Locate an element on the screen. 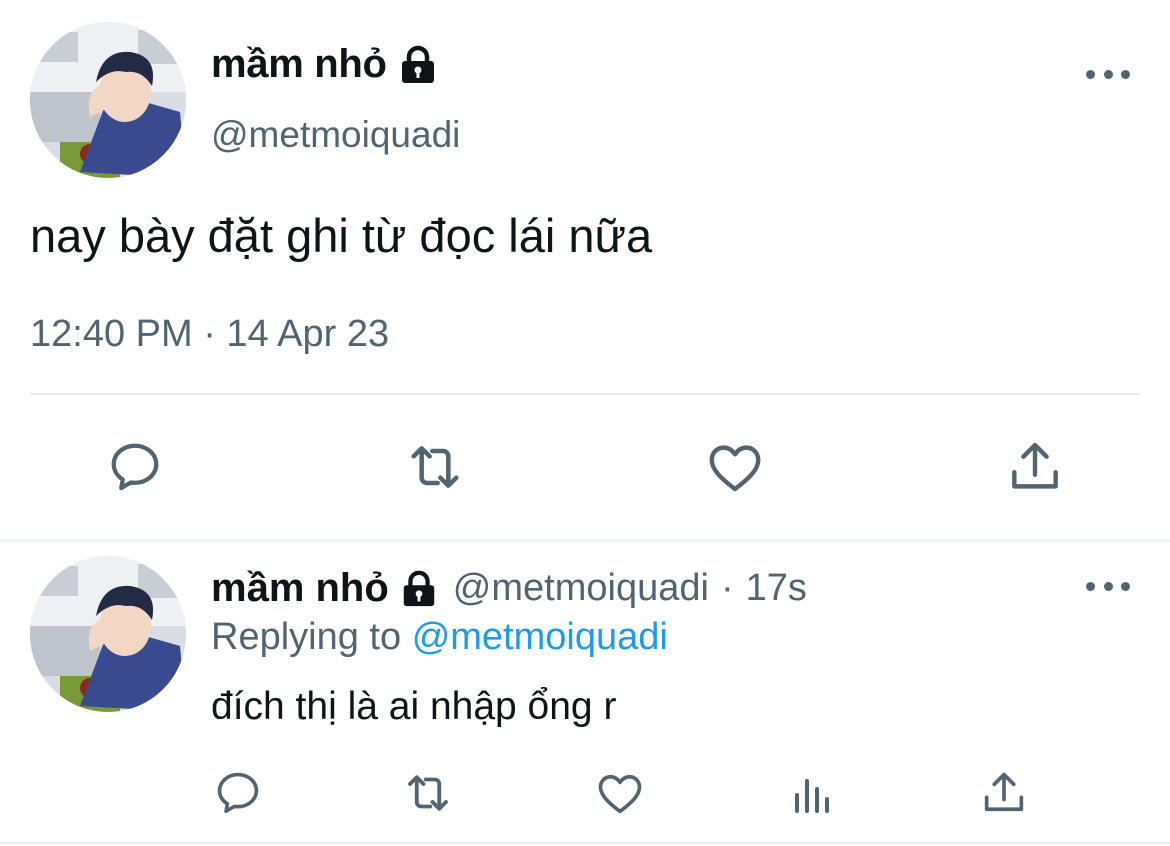 This screenshot has width=1170, height=846. reply-author-row: mầm nhỏ @metmoiquadi · 17s is located at coordinates (509, 588).